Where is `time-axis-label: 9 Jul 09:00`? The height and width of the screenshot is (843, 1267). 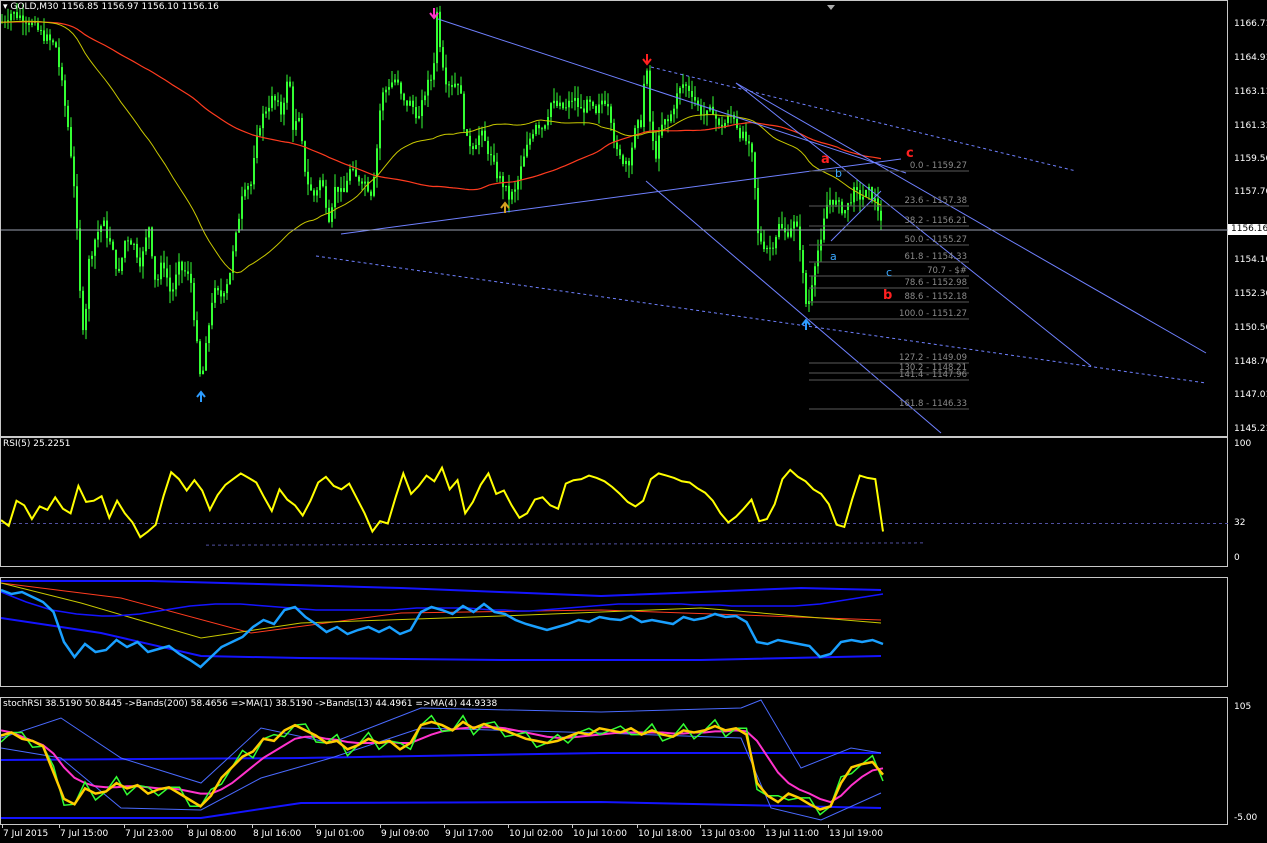
time-axis-label: 9 Jul 09:00 is located at coordinates (405, 834).